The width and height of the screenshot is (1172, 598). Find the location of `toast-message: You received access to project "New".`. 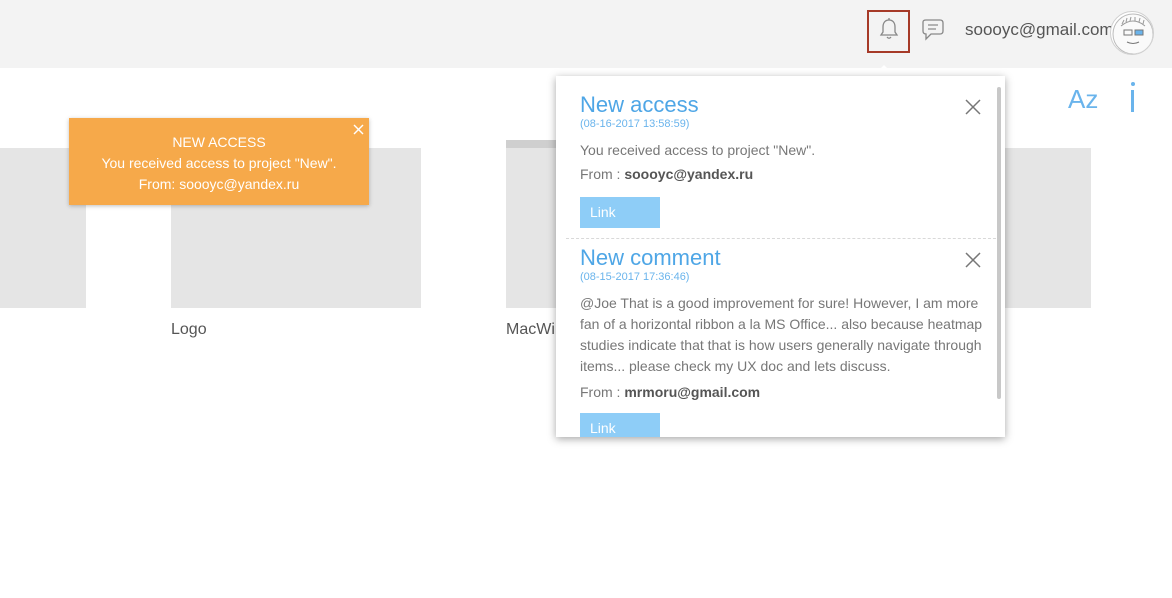

toast-message: You received access to project "New". is located at coordinates (219, 163).